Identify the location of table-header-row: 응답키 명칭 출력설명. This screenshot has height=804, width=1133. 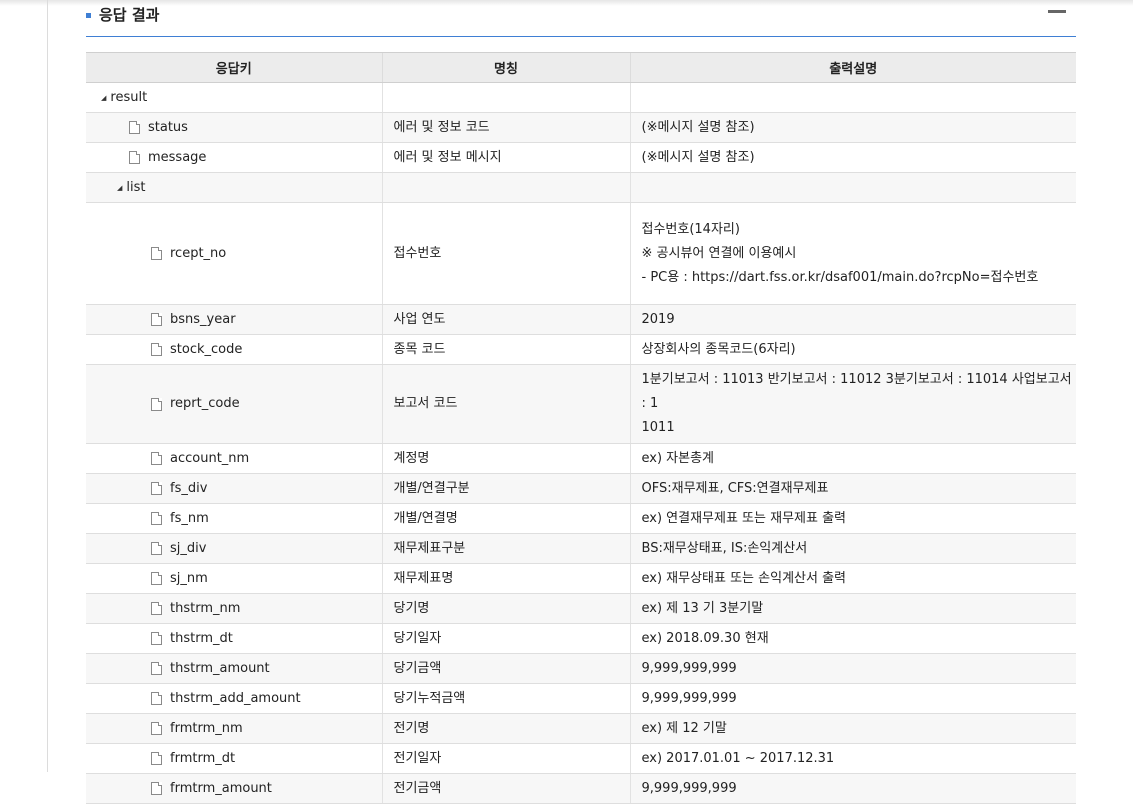
(581, 67).